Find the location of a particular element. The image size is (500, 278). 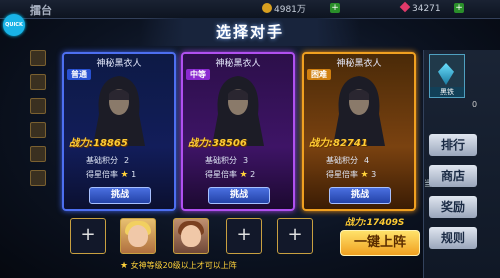

rank-label: 黑铁 is located at coordinates (447, 92).